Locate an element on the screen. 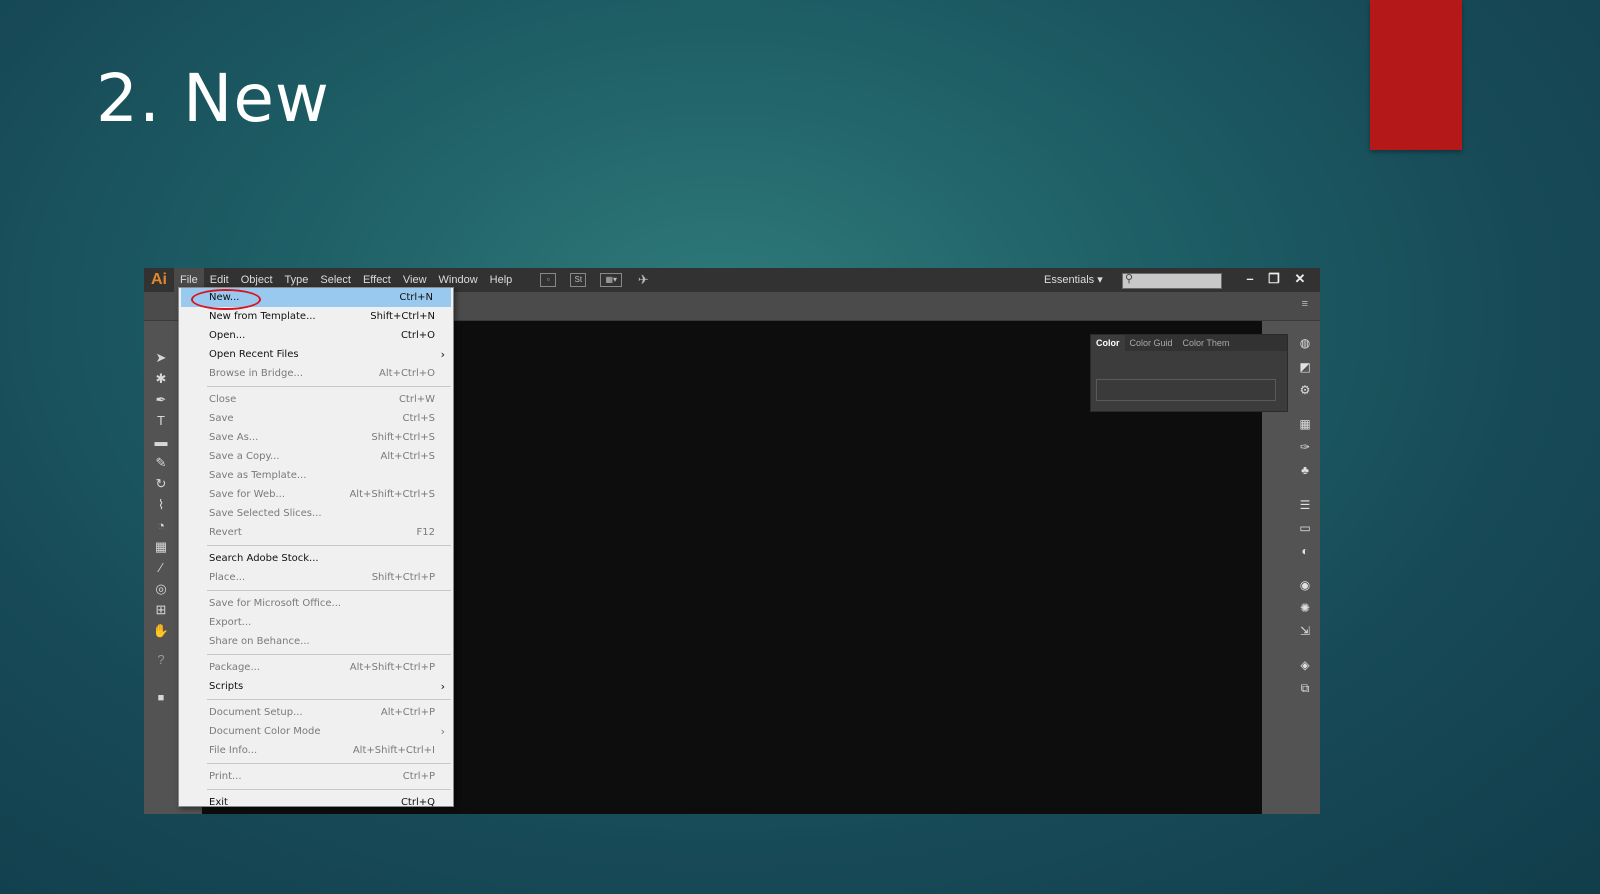 The height and width of the screenshot is (894, 1600). layers-icon: ◈ is located at coordinates (1305, 665).